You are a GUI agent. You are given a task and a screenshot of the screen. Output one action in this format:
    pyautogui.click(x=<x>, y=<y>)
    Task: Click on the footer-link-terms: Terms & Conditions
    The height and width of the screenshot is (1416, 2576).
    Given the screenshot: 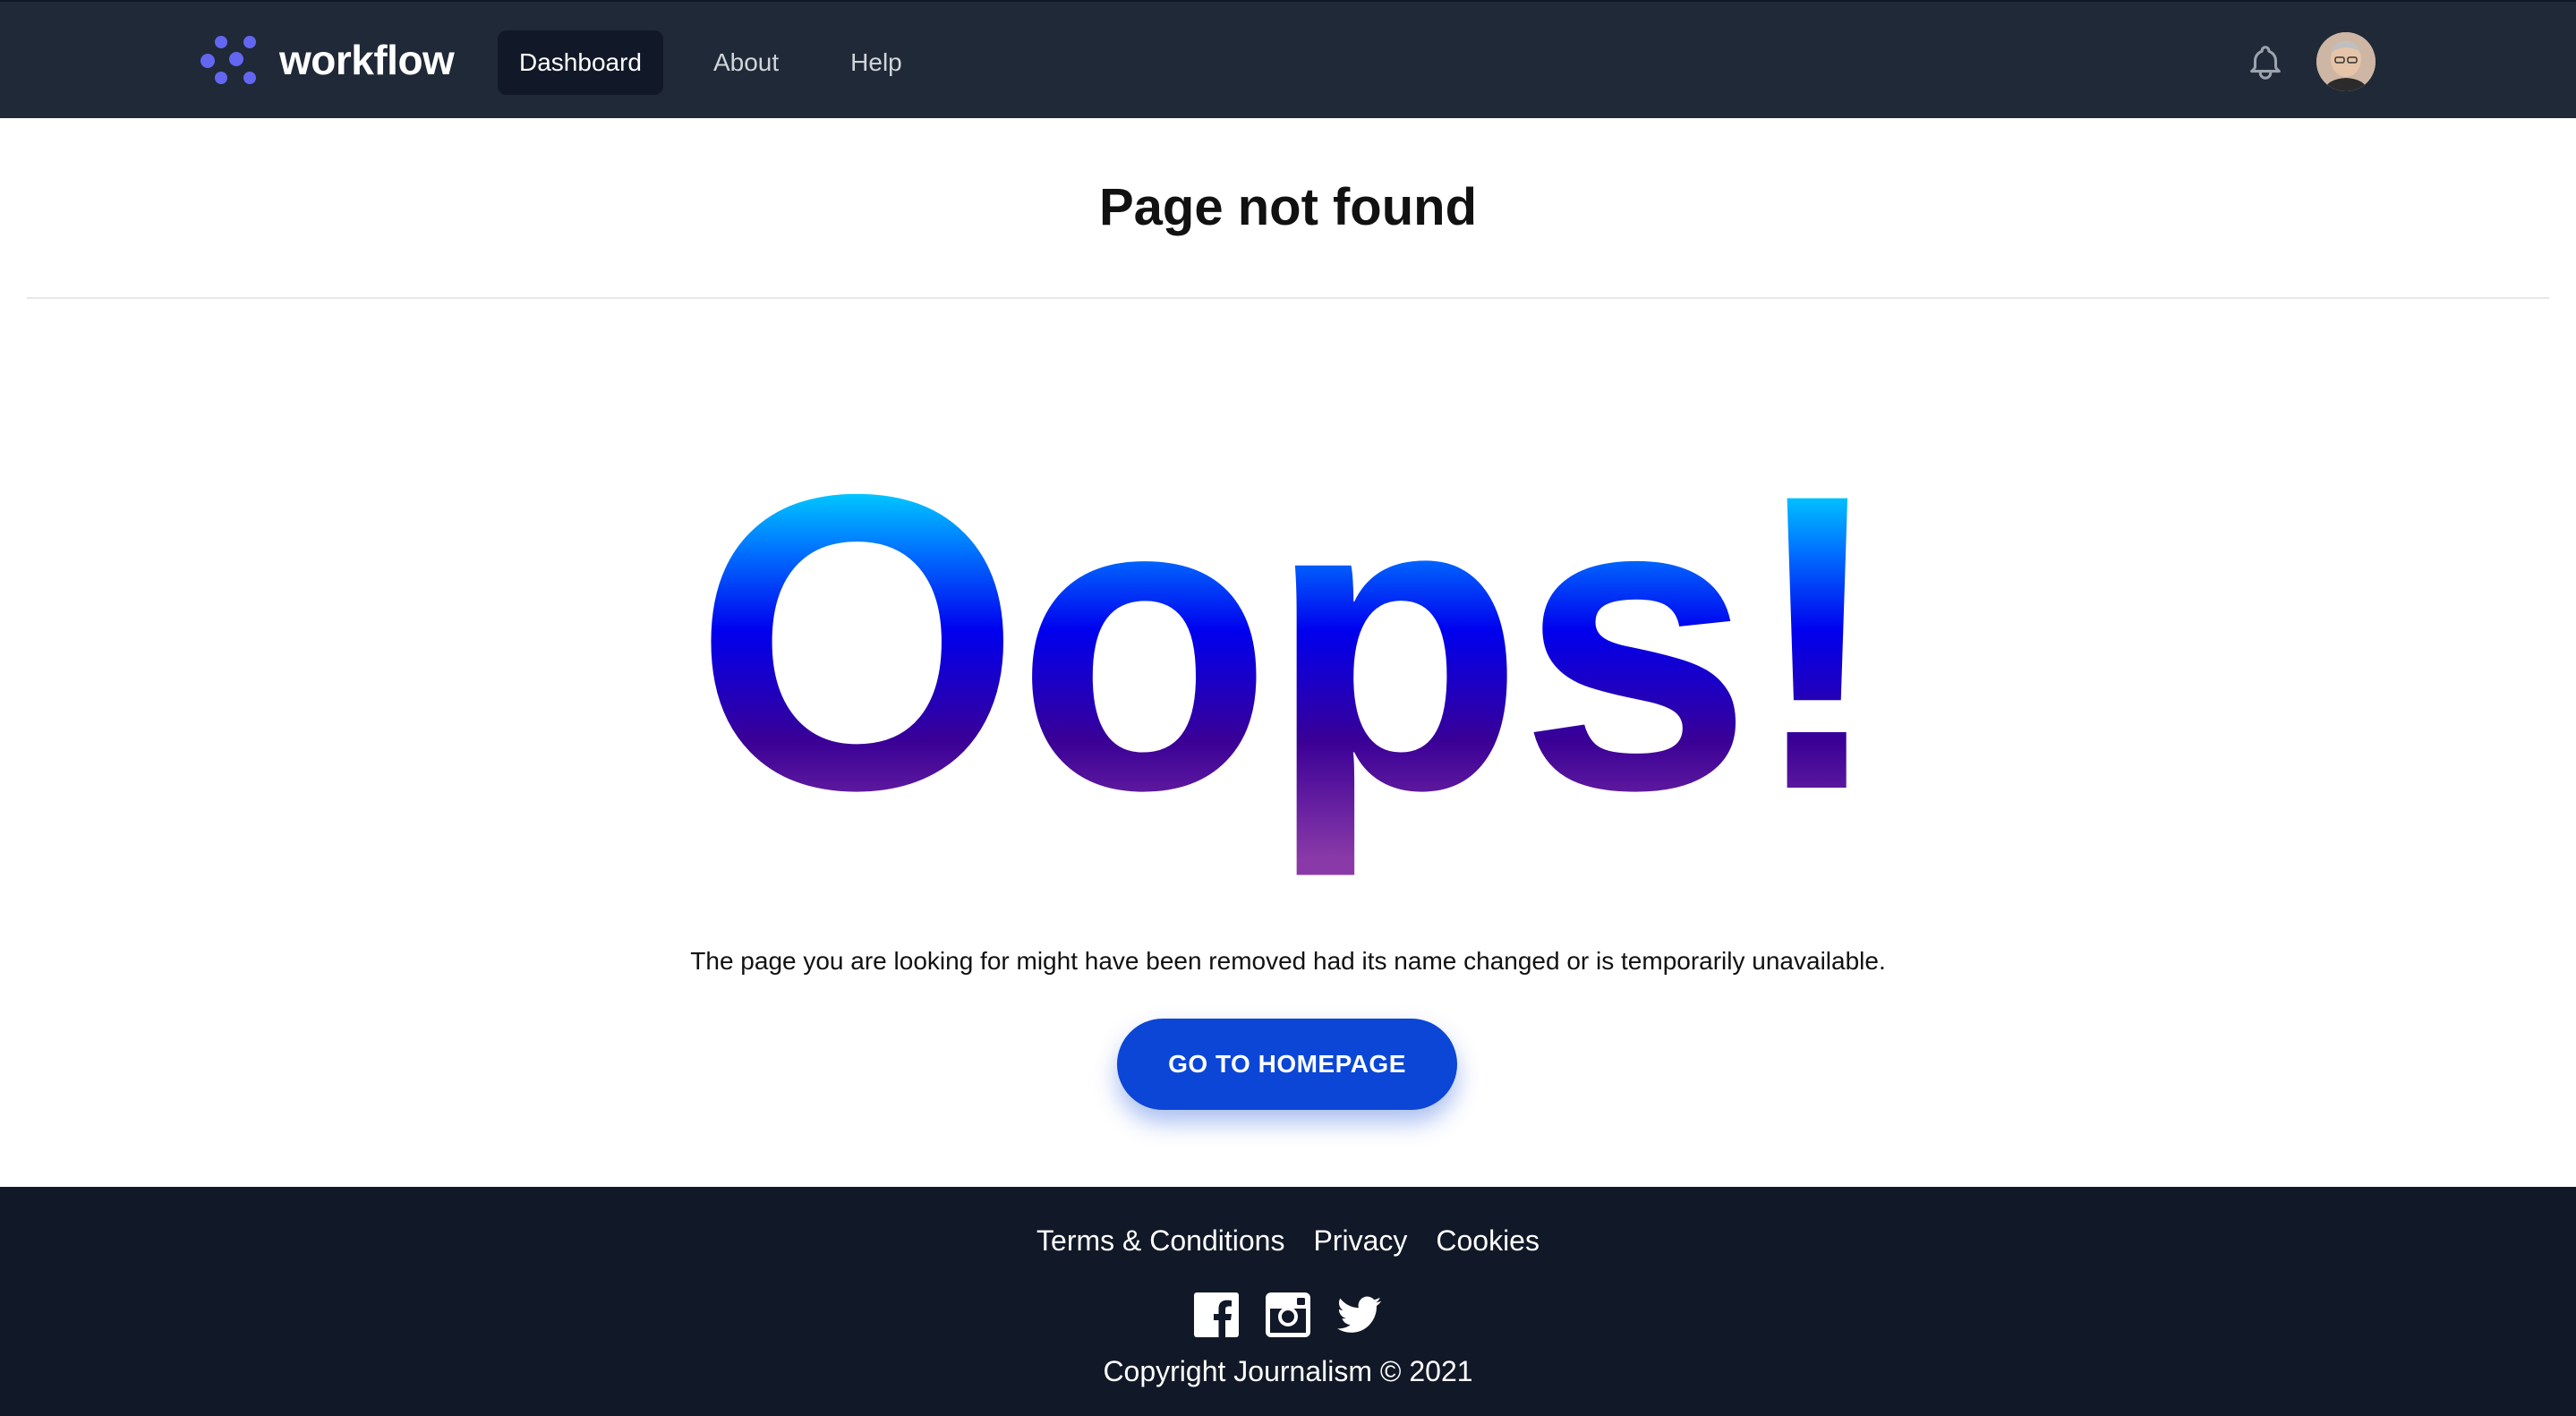 What is the action you would take?
    pyautogui.click(x=1160, y=1241)
    